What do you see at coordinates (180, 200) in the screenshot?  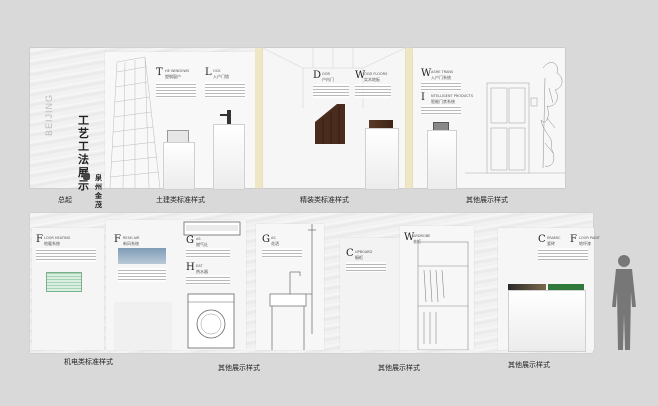 I see `caption-civil: 土建类标准样式` at bounding box center [180, 200].